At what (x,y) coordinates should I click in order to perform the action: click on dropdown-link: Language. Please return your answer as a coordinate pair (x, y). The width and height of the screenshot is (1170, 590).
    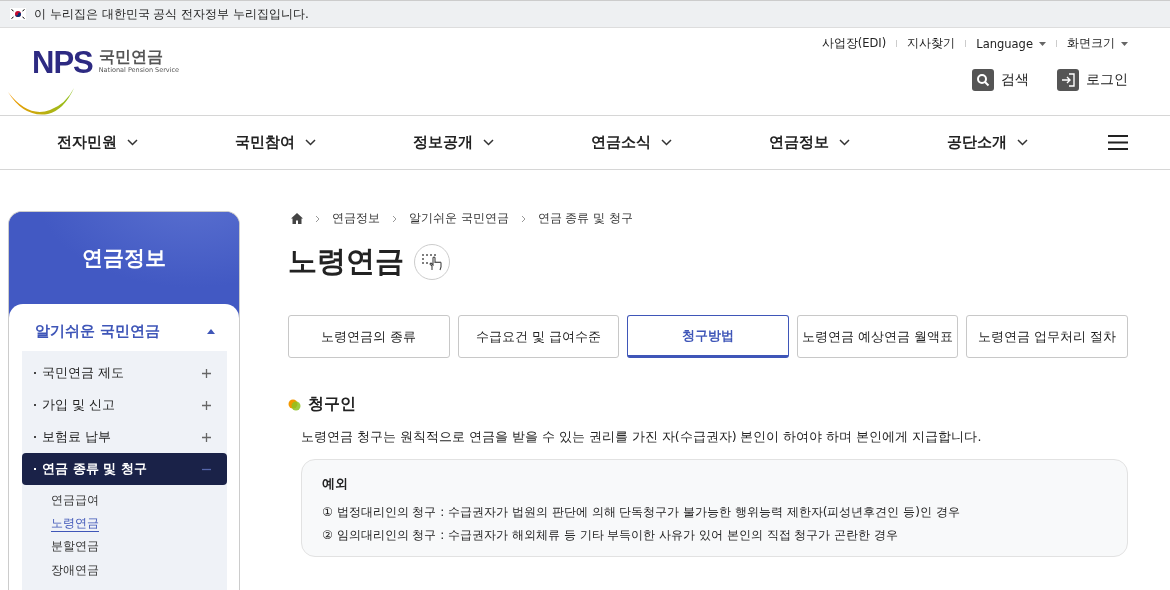
    Looking at the image, I should click on (1011, 43).